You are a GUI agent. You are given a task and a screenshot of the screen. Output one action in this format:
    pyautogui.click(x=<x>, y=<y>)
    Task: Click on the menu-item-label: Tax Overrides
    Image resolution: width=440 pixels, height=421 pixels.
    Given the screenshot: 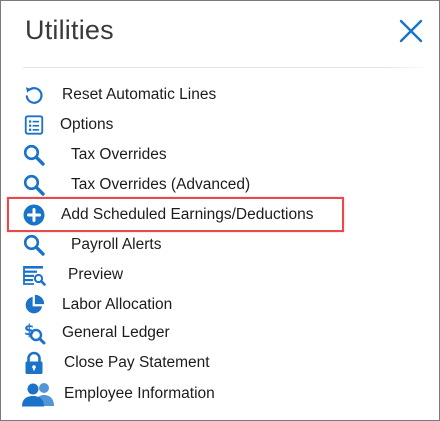 What is the action you would take?
    pyautogui.click(x=119, y=154)
    